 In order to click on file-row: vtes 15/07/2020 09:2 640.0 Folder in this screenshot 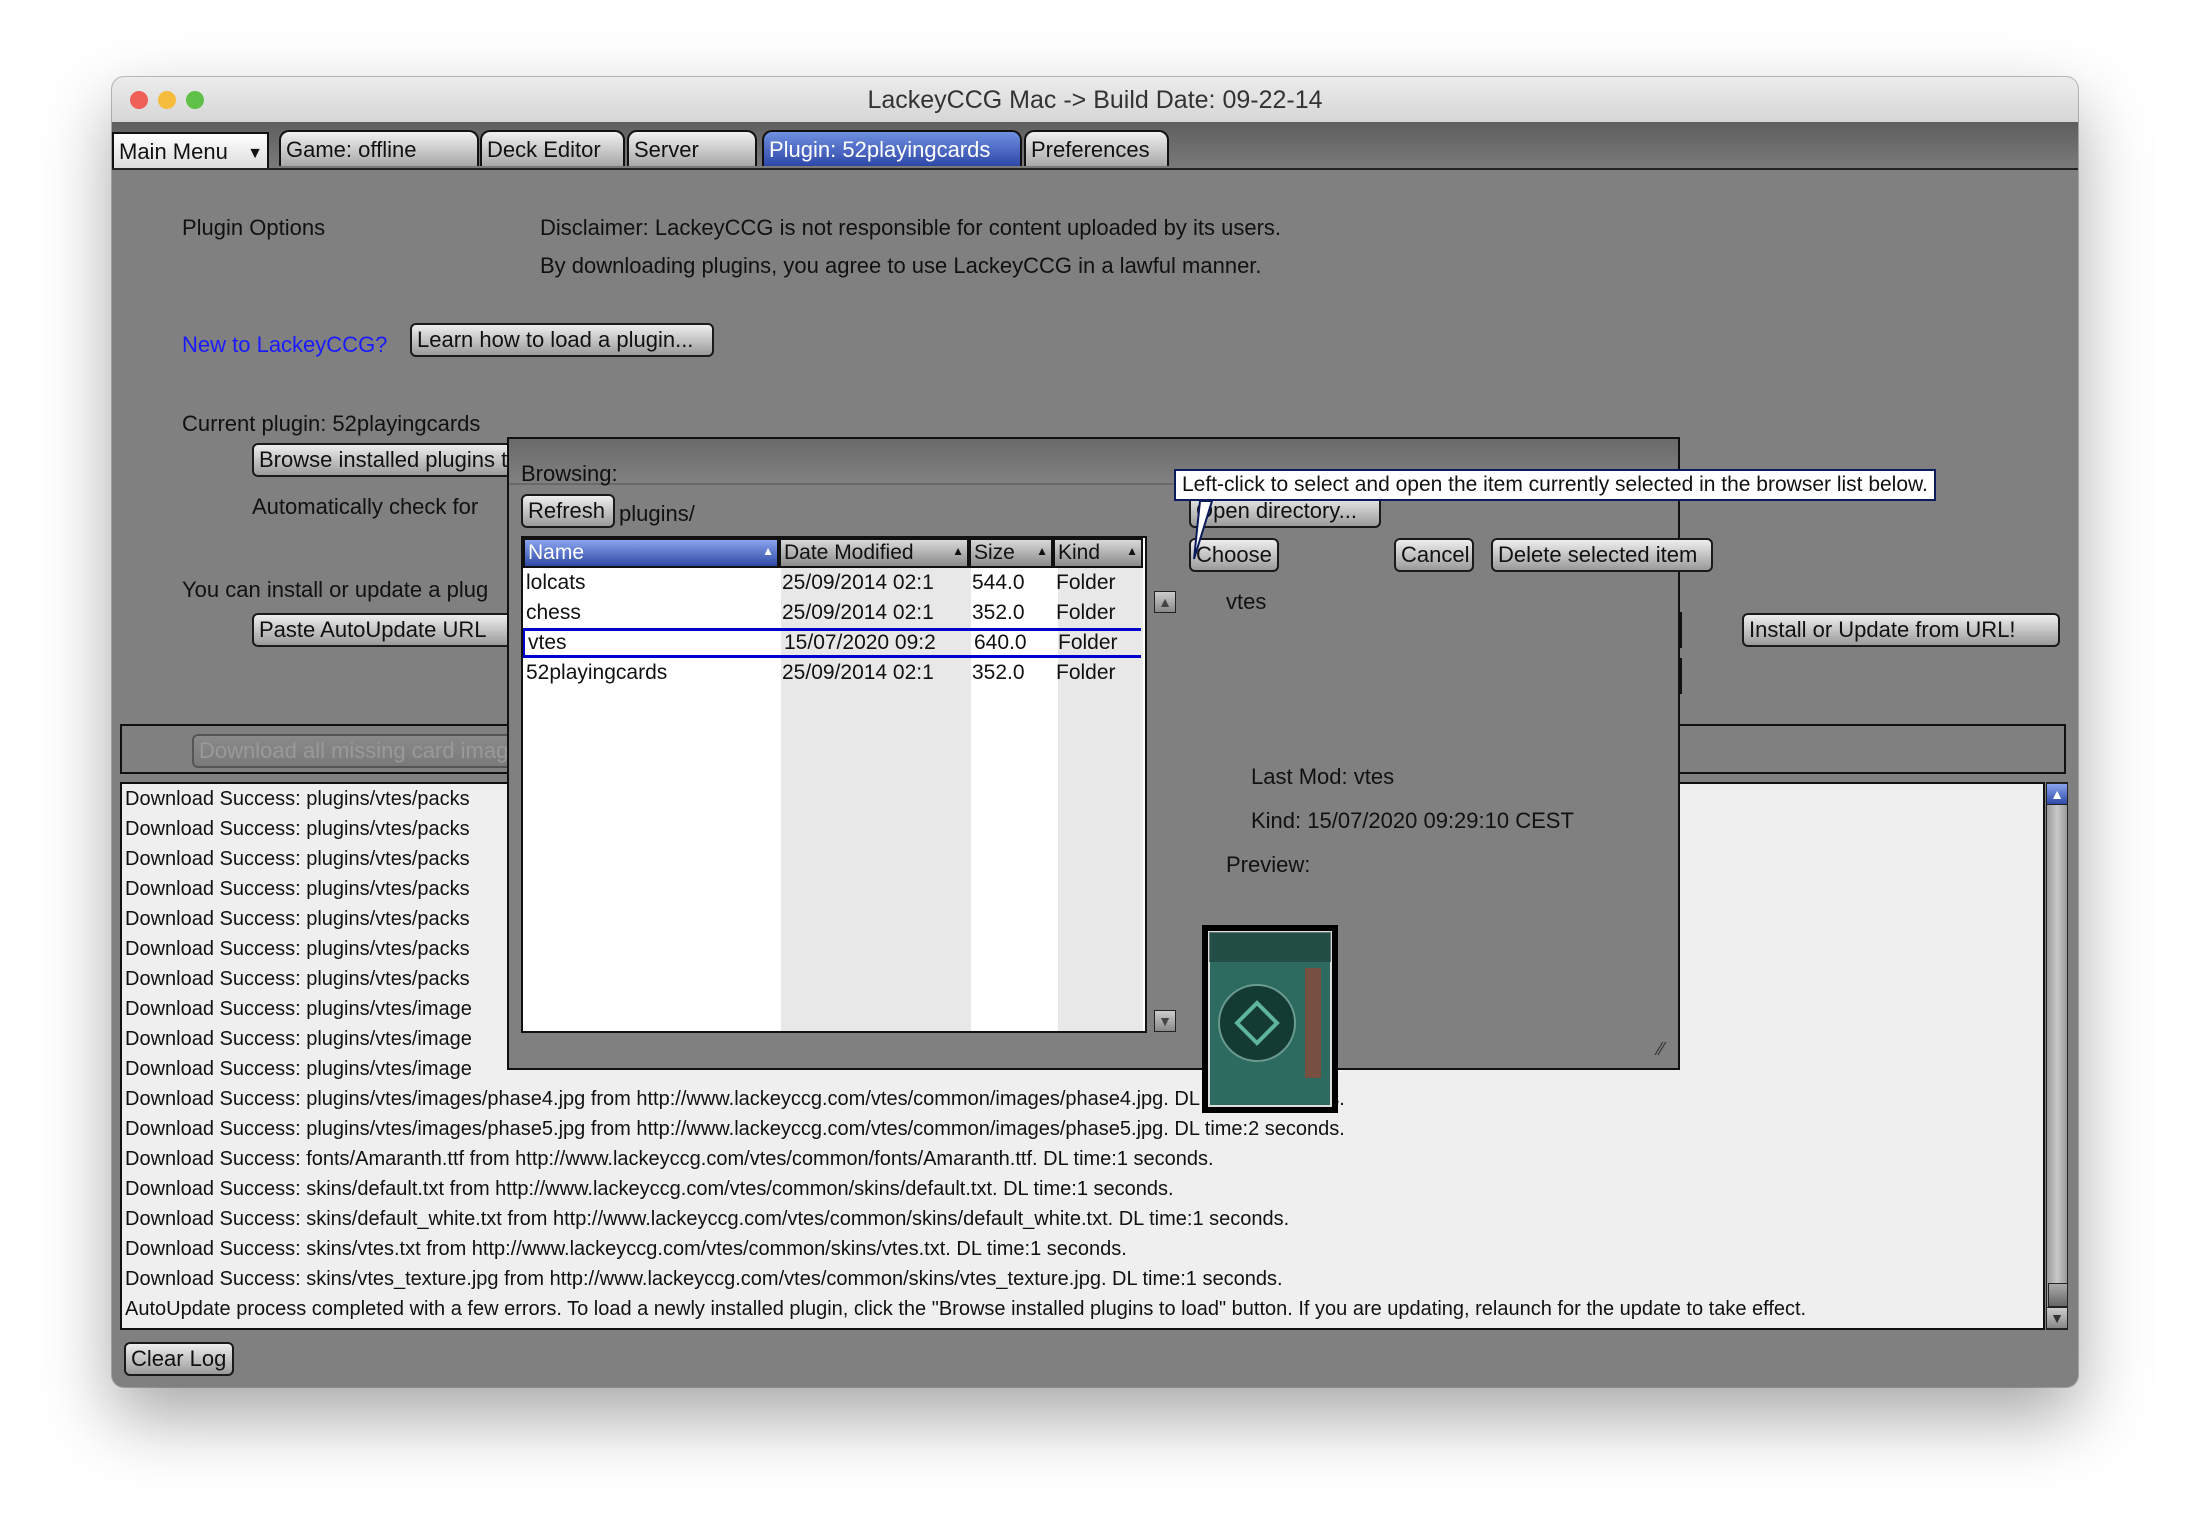, I will do `click(832, 643)`.